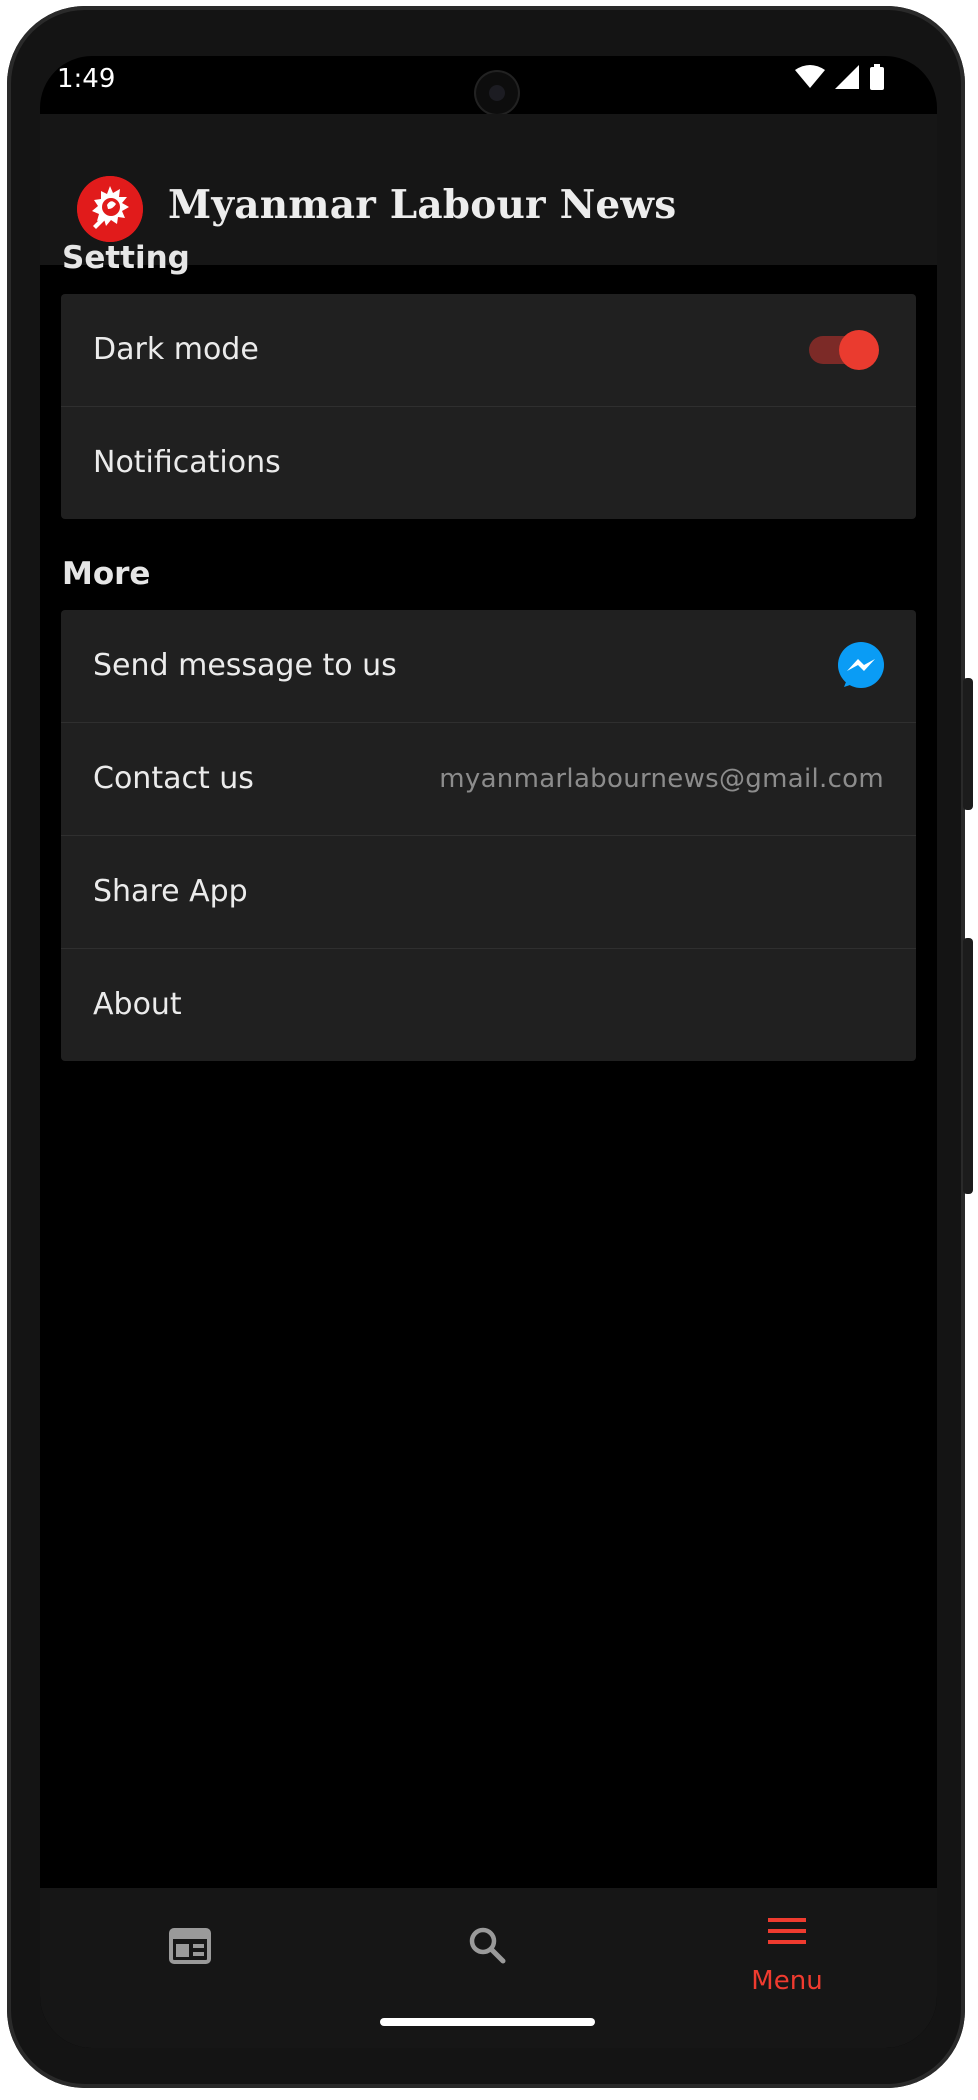 The height and width of the screenshot is (2100, 978). Describe the element at coordinates (861, 665) in the screenshot. I see `messenger-icon` at that location.